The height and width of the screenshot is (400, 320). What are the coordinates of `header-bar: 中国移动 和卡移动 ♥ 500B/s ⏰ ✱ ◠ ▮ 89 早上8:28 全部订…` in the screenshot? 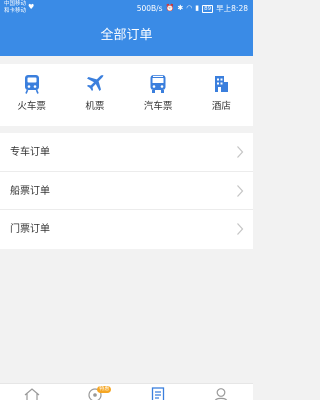 It's located at (126, 28).